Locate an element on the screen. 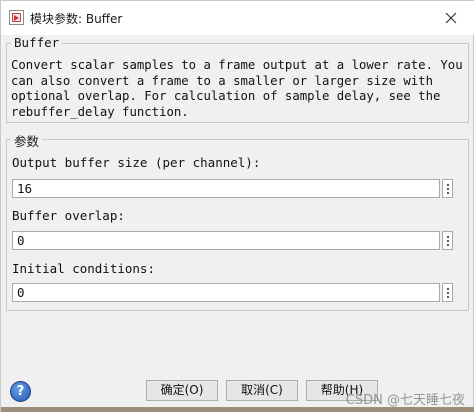 The image size is (474, 412). close-icon is located at coordinates (451, 18).